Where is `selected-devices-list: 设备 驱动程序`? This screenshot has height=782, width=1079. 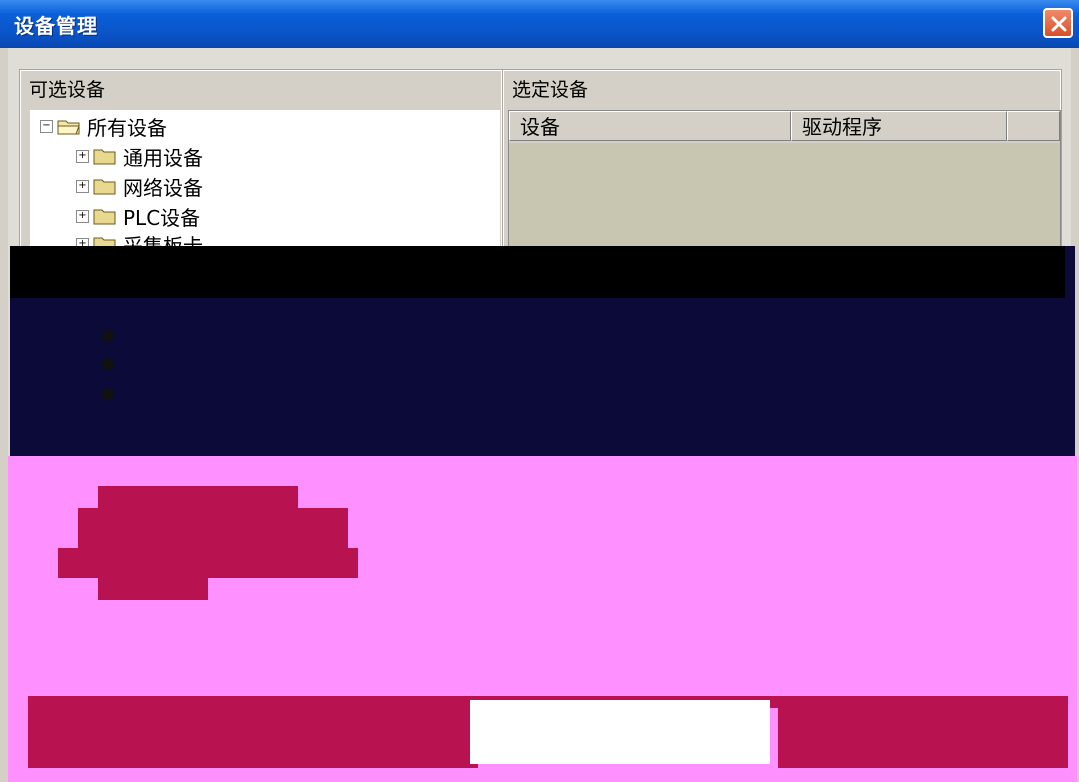 selected-devices-list: 设备 驱动程序 is located at coordinates (784, 179).